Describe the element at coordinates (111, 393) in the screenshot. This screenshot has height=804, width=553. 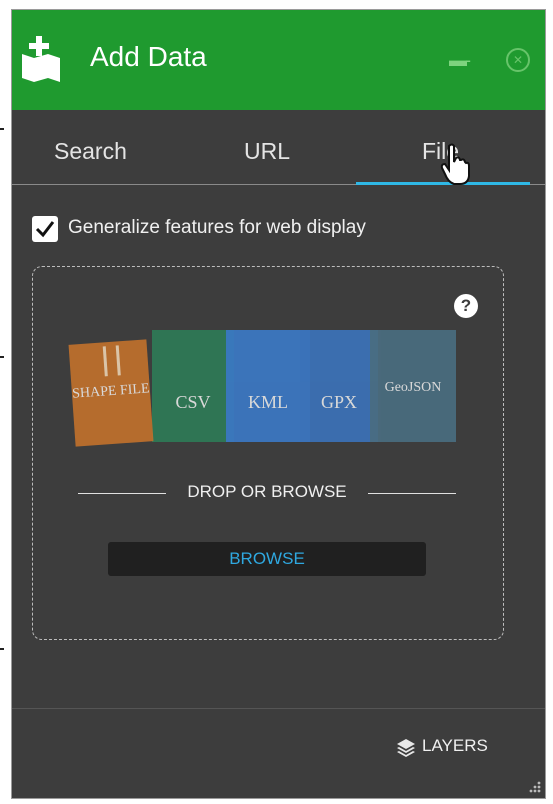
I see `shapefile-icon: SHAPE FILE` at that location.